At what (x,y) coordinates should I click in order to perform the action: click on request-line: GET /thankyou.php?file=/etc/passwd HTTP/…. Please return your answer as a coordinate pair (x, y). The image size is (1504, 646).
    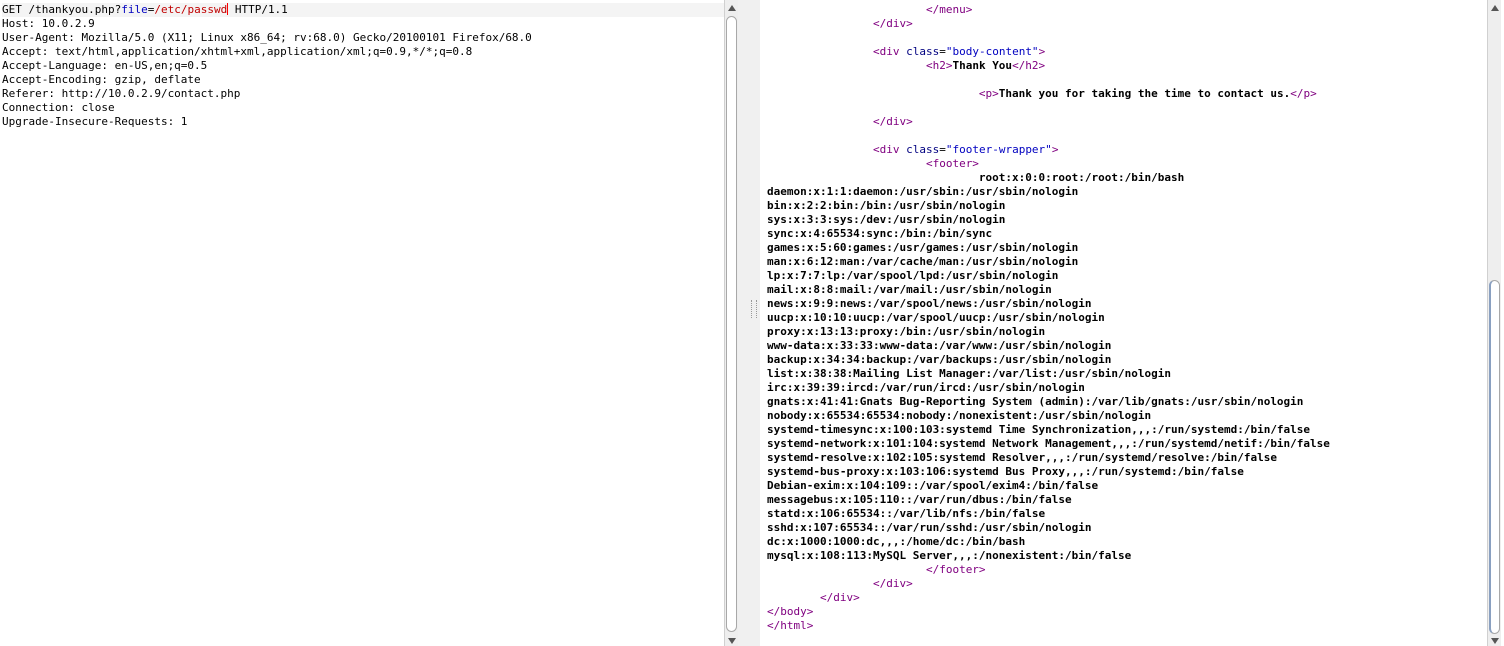
    Looking at the image, I should click on (363, 10).